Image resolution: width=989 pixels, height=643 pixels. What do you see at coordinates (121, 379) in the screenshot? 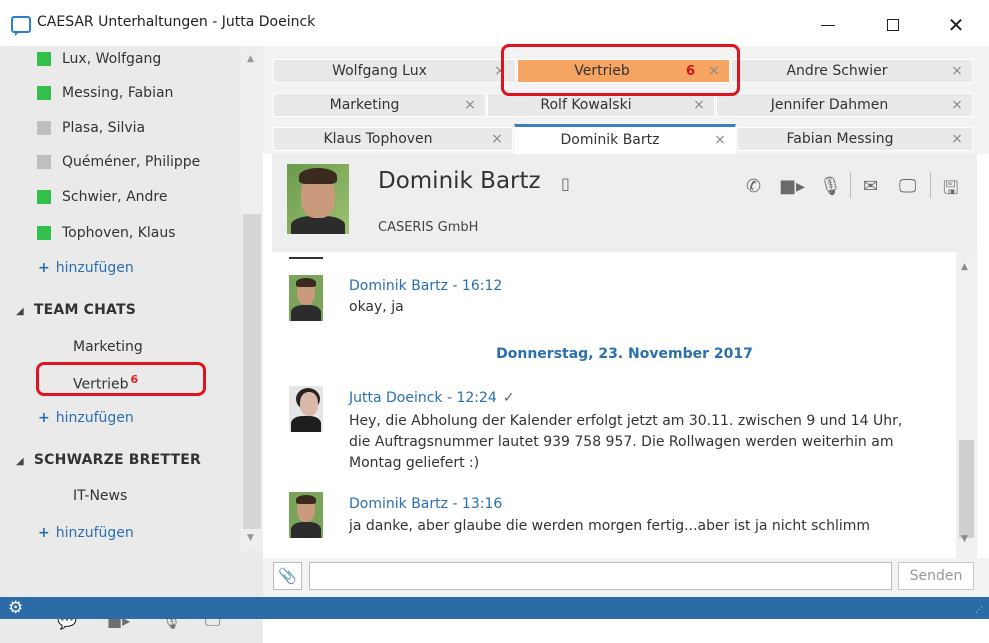
I see `highlight-box` at bounding box center [121, 379].